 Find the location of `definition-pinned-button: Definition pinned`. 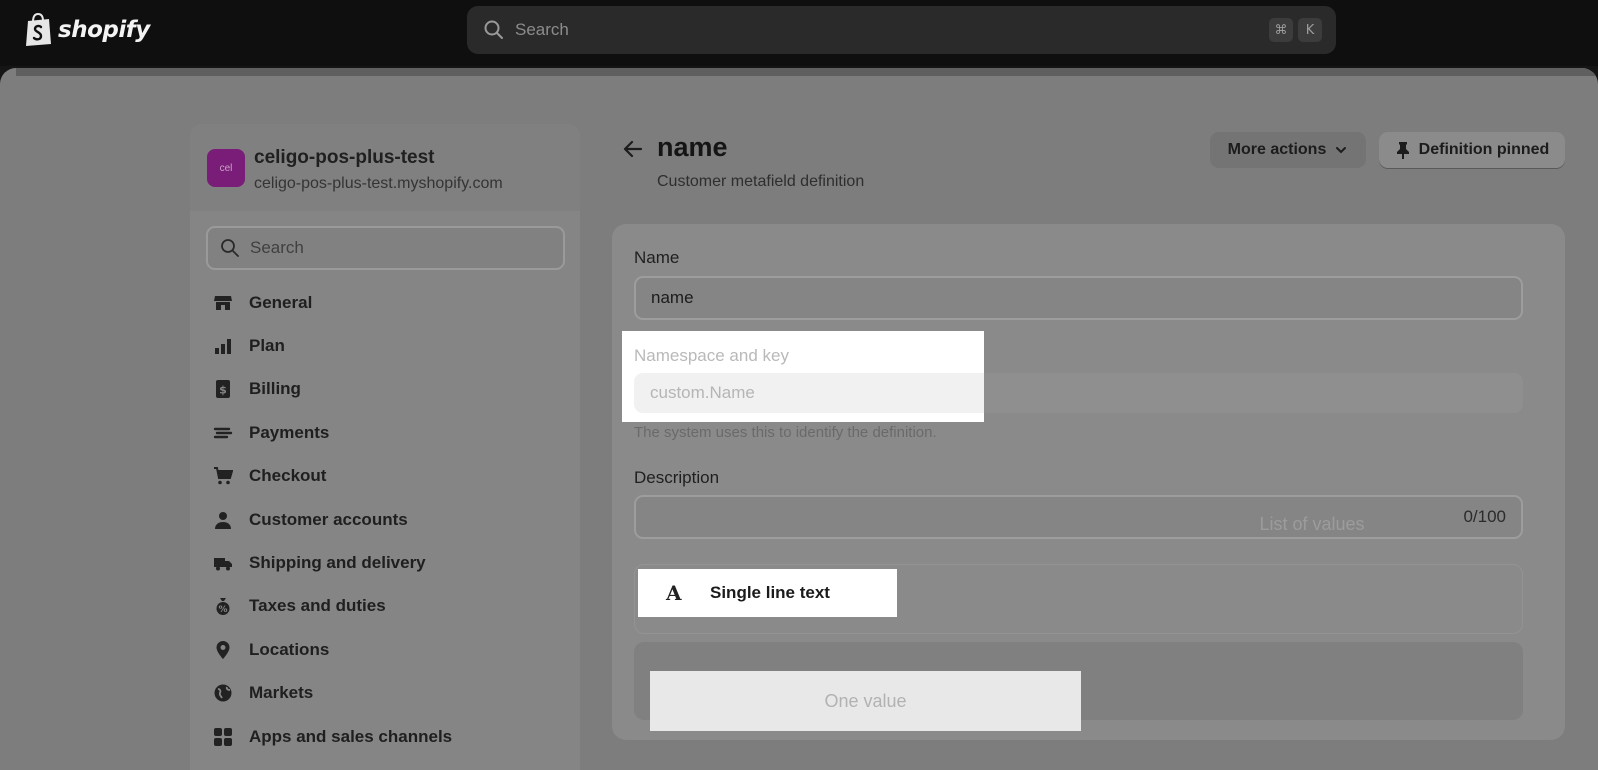

definition-pinned-button: Definition pinned is located at coordinates (1472, 150).